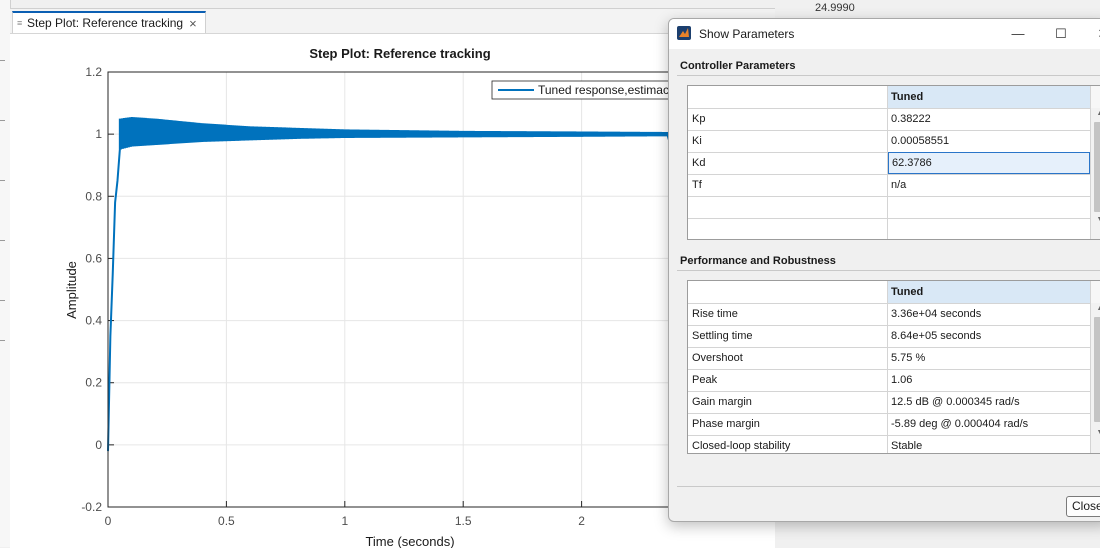 The height and width of the screenshot is (548, 1100). I want to click on x-tick-label: 0, so click(108, 521).